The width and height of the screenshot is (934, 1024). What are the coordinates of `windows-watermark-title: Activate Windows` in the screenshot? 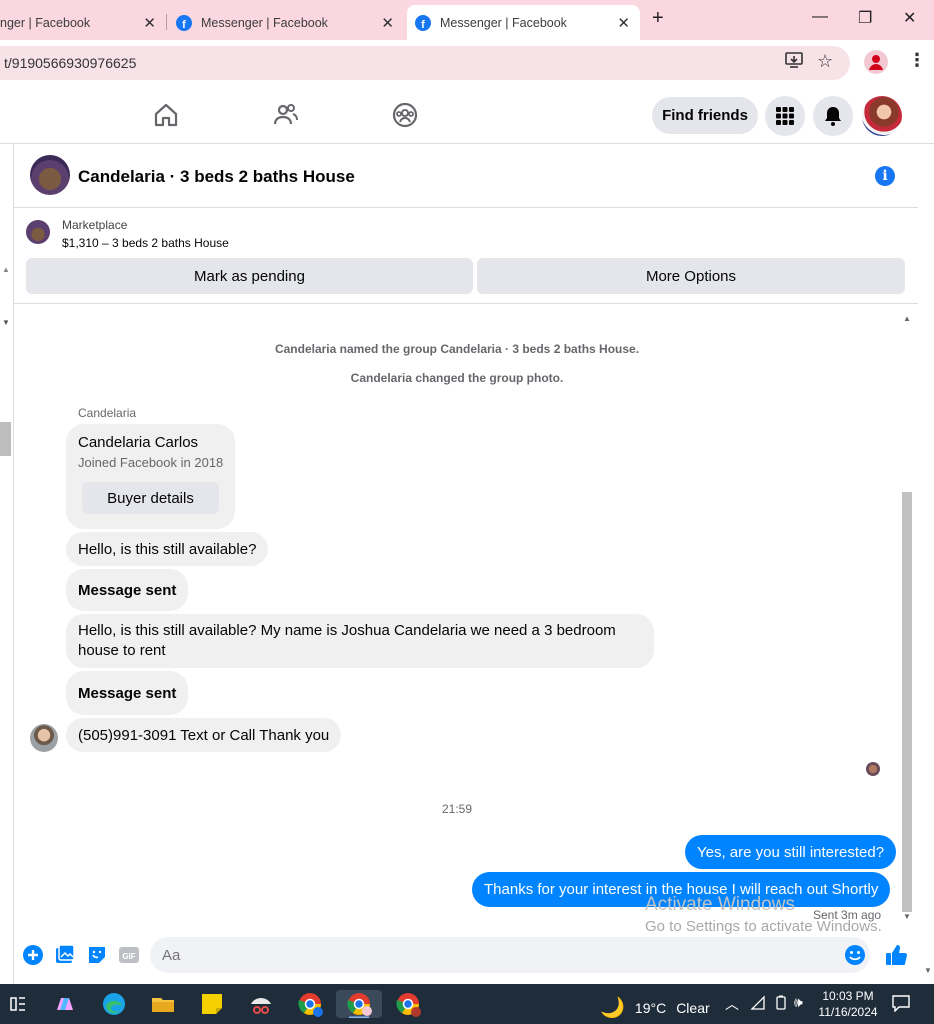 It's located at (720, 904).